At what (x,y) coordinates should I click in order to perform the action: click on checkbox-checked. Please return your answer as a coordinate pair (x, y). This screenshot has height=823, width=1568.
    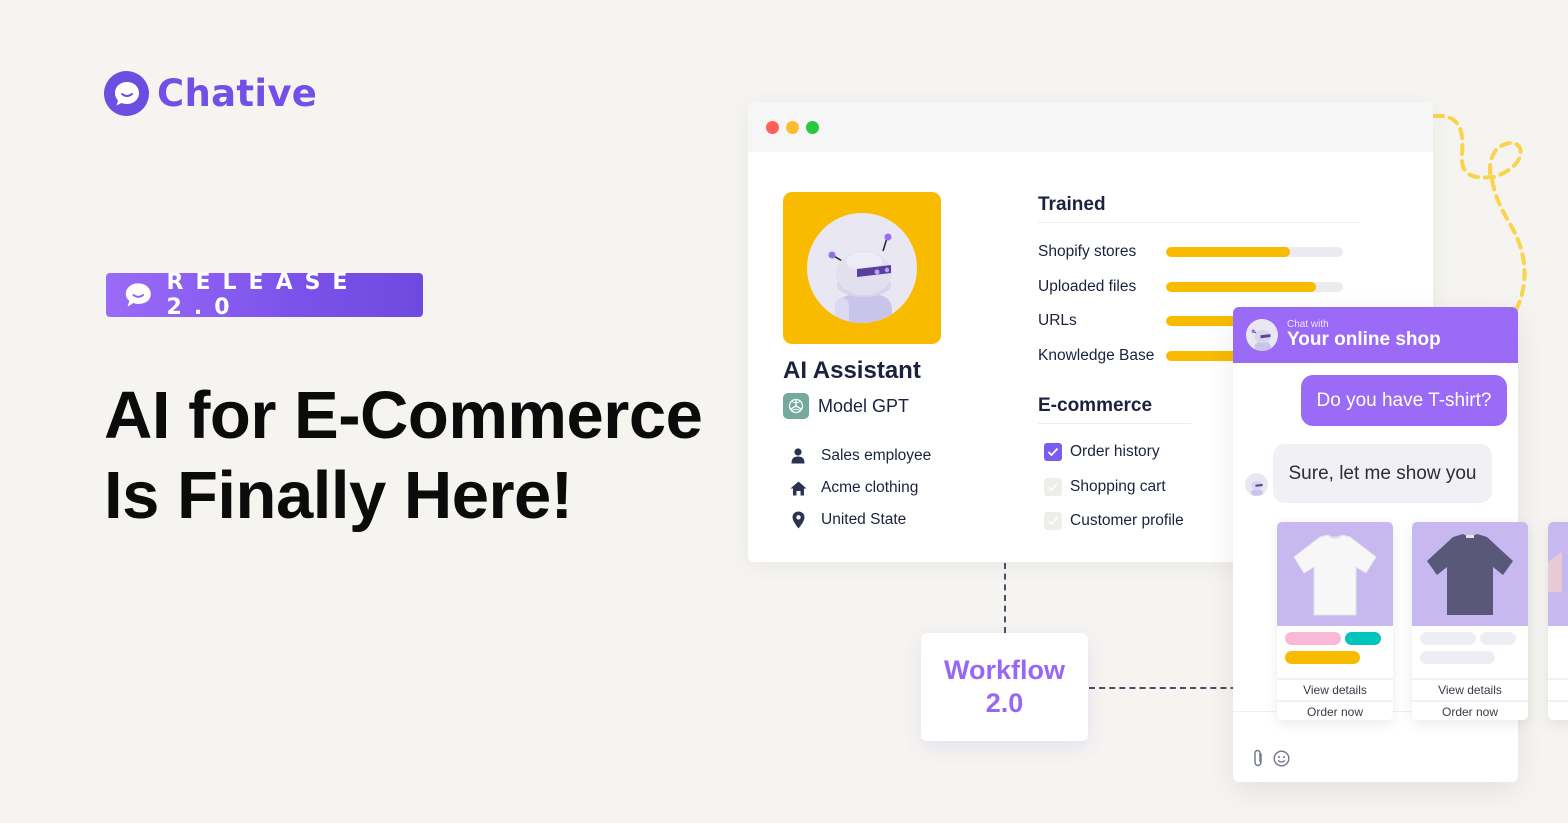
    Looking at the image, I should click on (1053, 452).